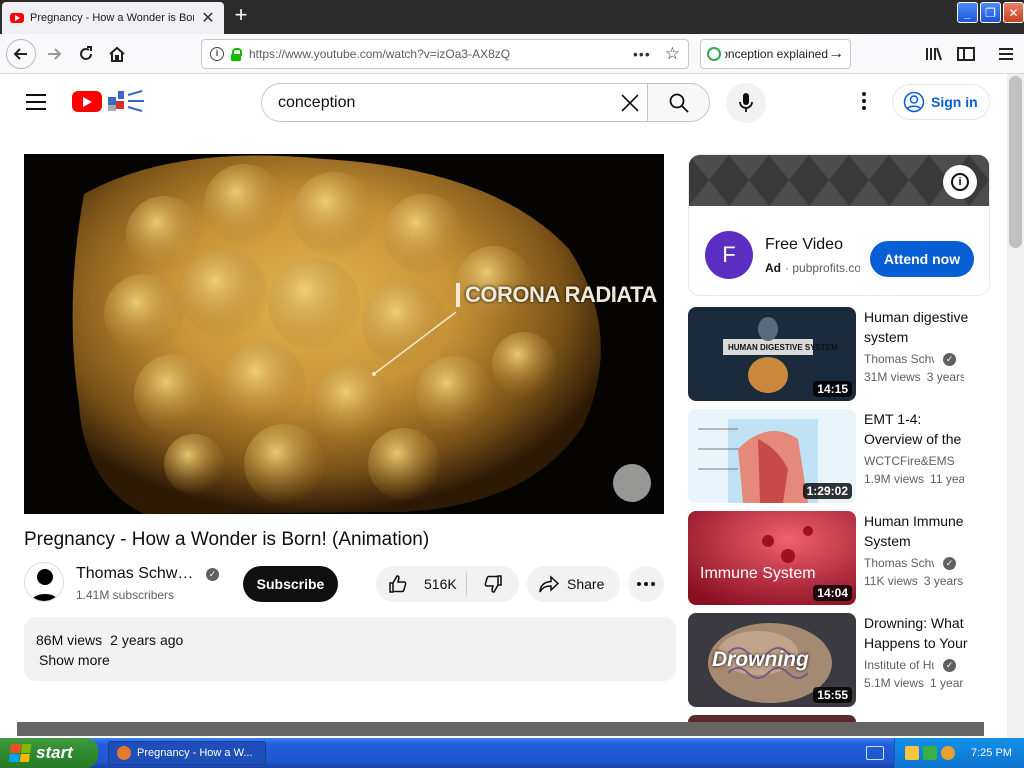  I want to click on subscribe-button: Subscribe, so click(290, 584).